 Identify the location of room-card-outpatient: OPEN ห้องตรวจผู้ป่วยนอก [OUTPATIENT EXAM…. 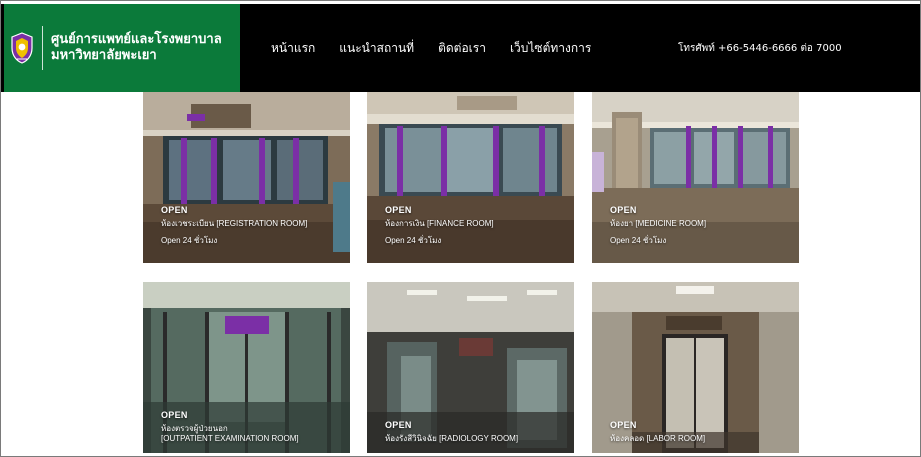
(246, 367).